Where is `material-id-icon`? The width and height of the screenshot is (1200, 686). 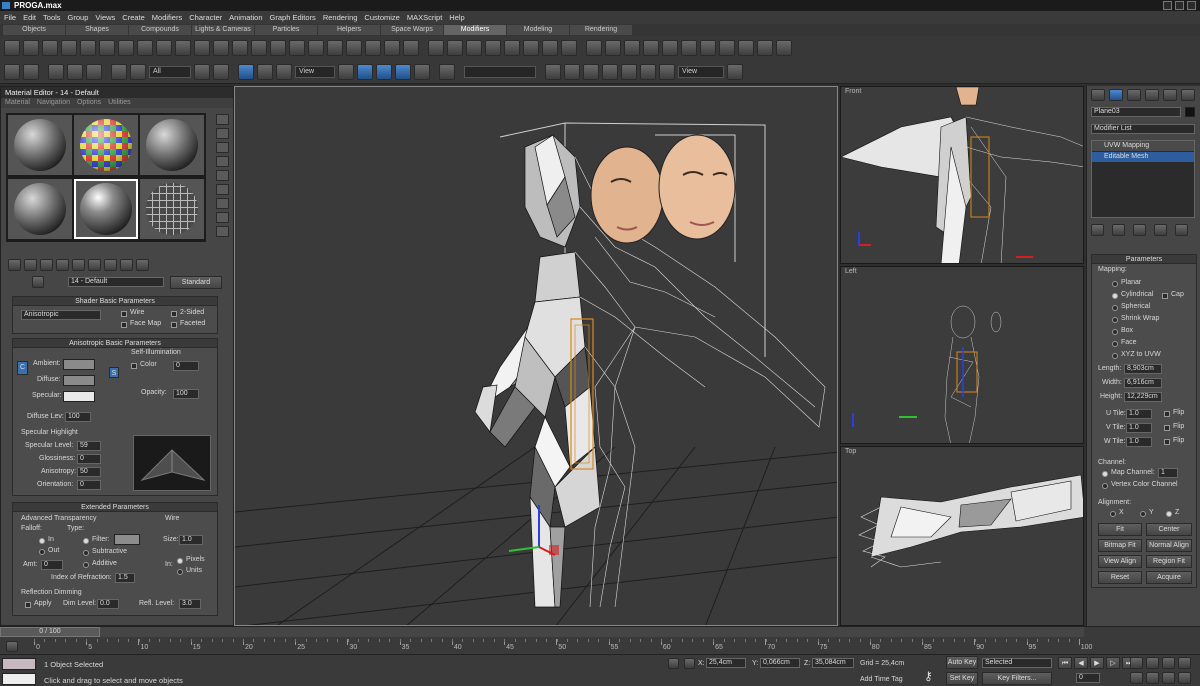 material-id-icon is located at coordinates (110, 265).